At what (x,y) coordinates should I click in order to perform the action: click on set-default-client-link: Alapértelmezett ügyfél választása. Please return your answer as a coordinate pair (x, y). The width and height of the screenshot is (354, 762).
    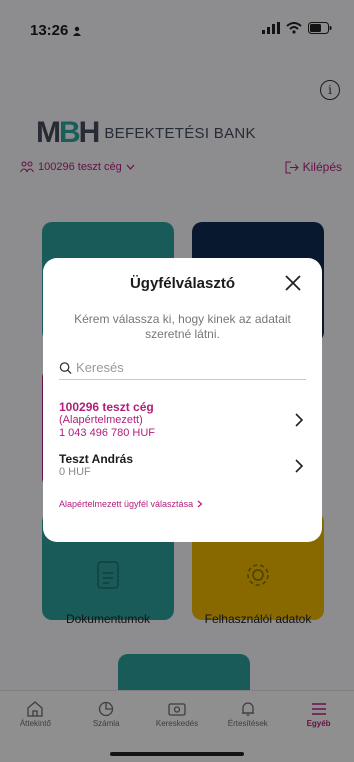
    Looking at the image, I should click on (182, 504).